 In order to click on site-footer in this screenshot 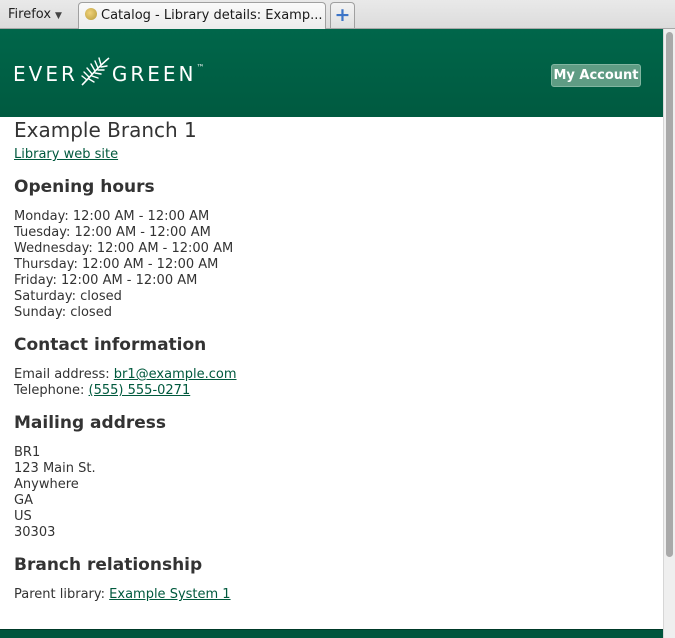, I will do `click(331, 633)`.